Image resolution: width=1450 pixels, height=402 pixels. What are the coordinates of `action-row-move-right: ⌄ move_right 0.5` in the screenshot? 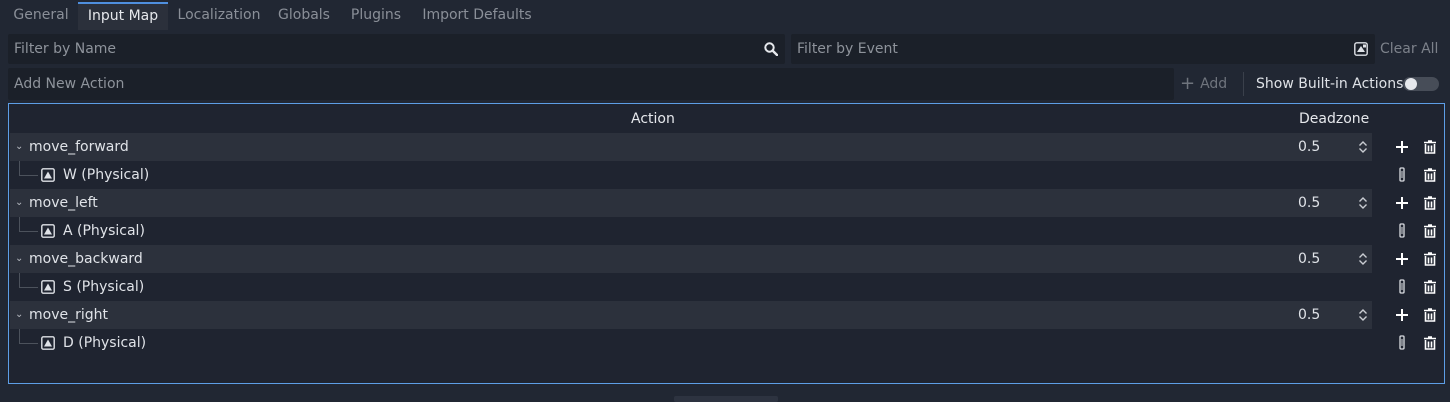 It's located at (726, 315).